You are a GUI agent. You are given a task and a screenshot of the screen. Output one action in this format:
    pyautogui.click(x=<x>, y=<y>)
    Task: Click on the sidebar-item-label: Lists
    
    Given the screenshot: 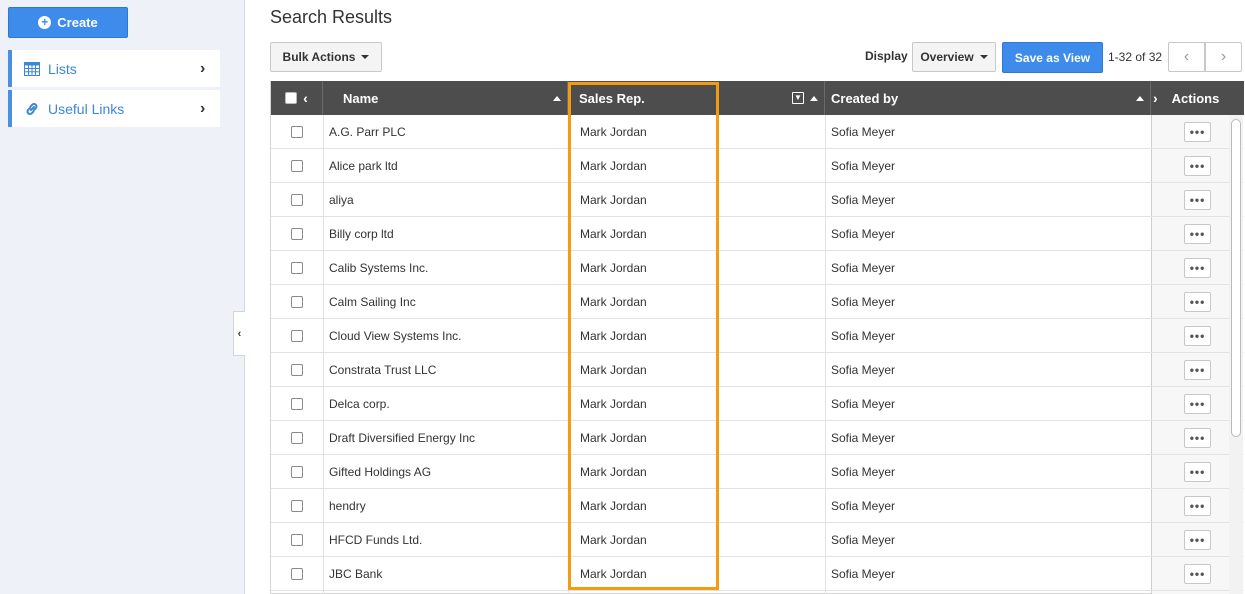 What is the action you would take?
    pyautogui.click(x=62, y=68)
    